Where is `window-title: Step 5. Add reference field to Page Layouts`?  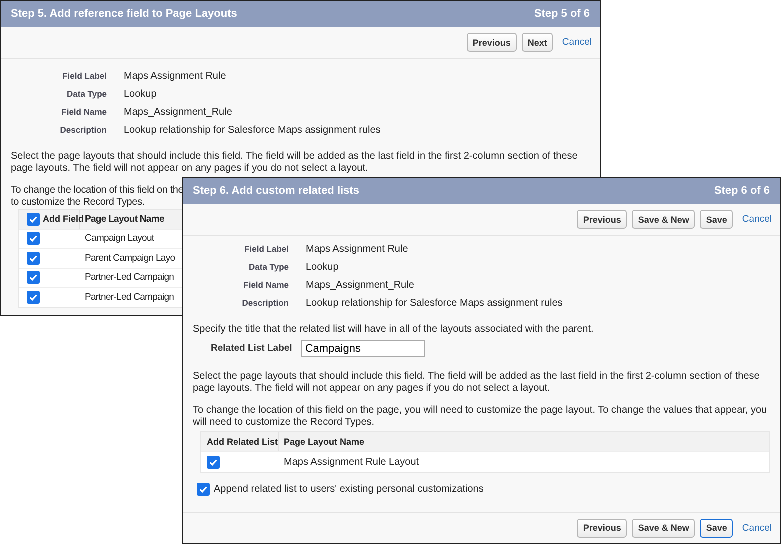
window-title: Step 5. Add reference field to Page Layouts is located at coordinates (124, 14).